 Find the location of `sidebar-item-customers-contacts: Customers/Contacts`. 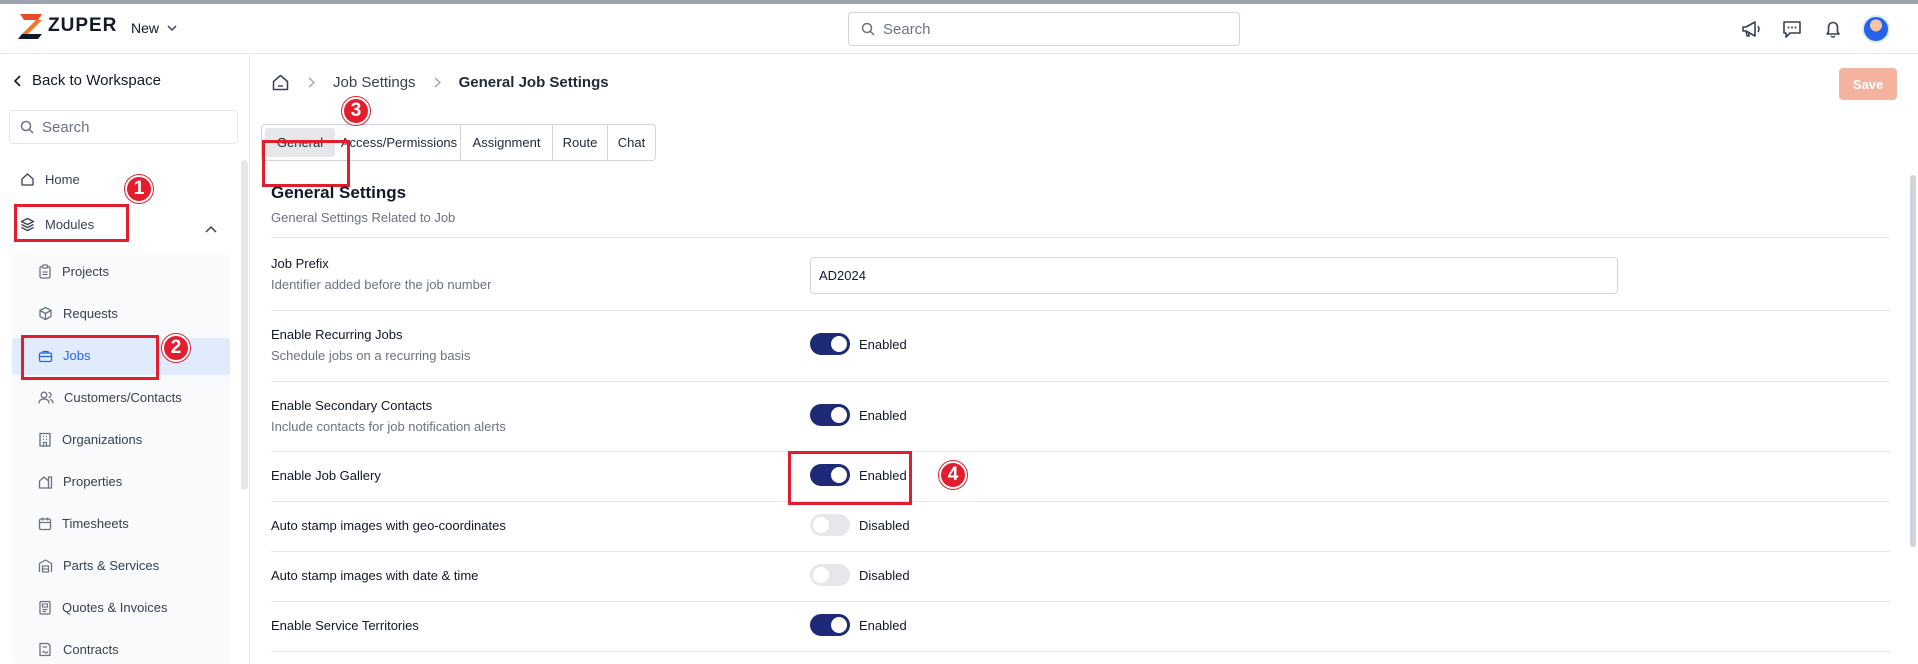

sidebar-item-customers-contacts: Customers/Contacts is located at coordinates (110, 397).